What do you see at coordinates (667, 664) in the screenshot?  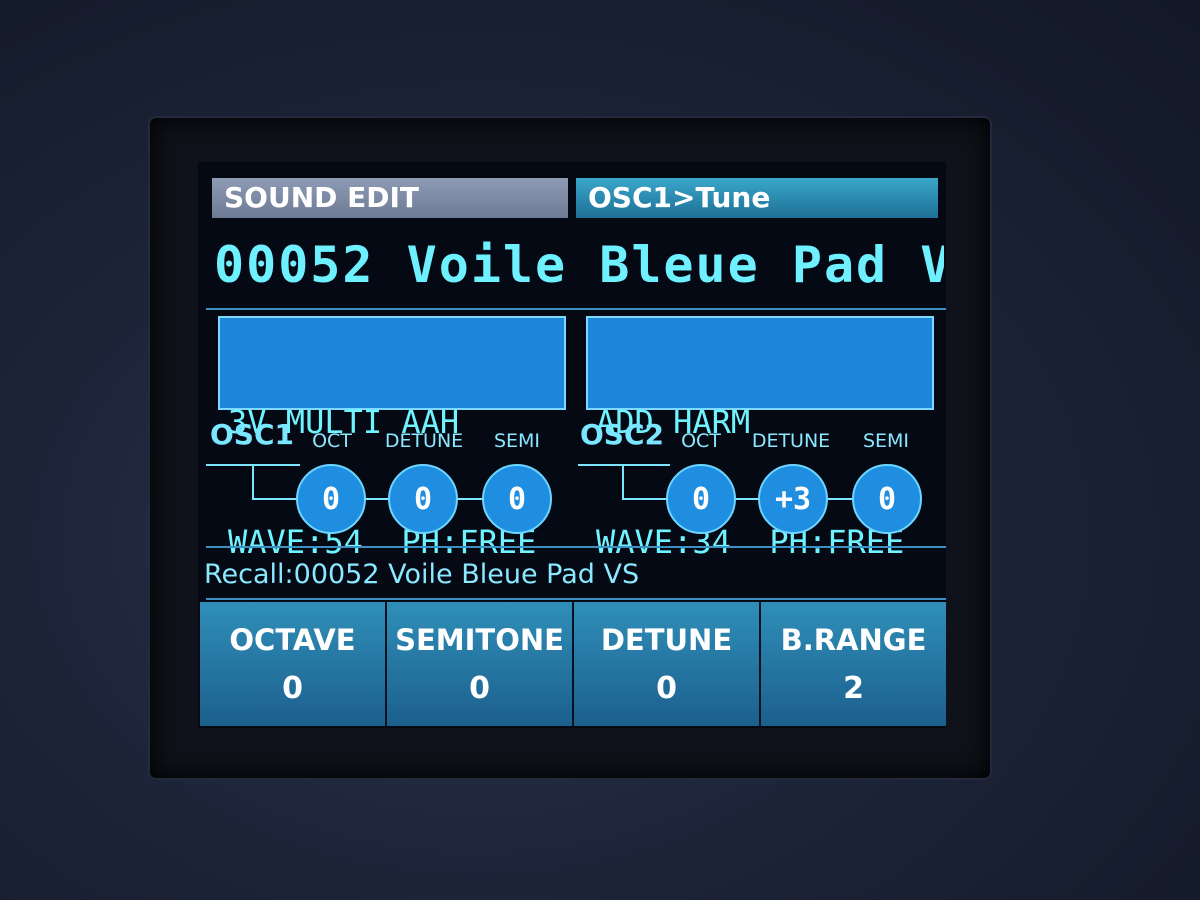 I see `softkey-detune: DETUNE 0` at bounding box center [667, 664].